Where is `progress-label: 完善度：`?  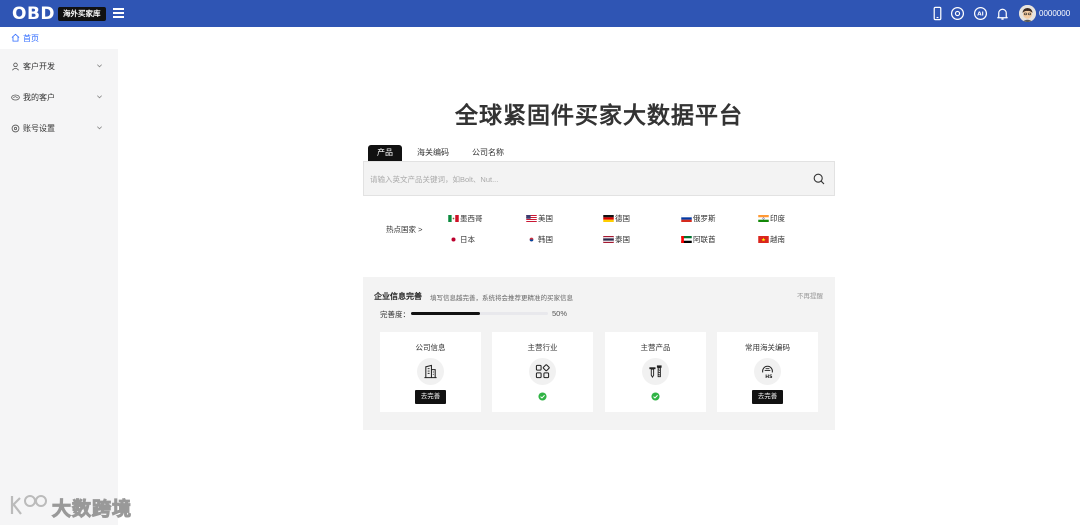 progress-label: 完善度： is located at coordinates (395, 314).